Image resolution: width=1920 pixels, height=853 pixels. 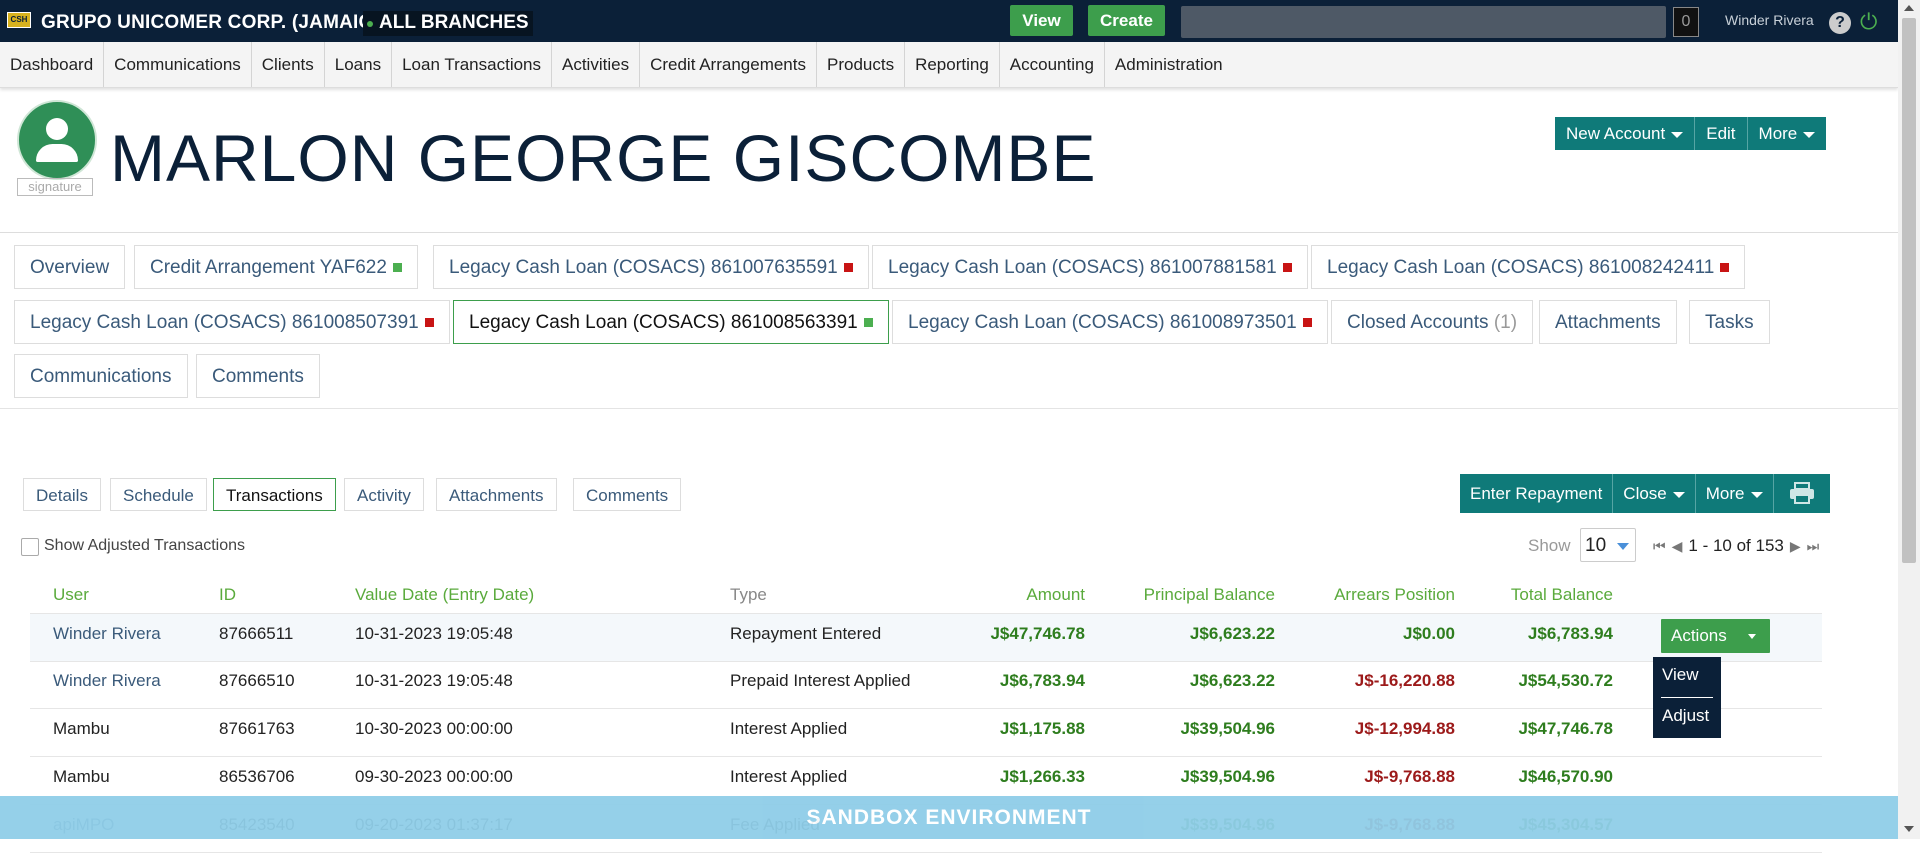 What do you see at coordinates (1840, 23) in the screenshot?
I see `help-icon: ?` at bounding box center [1840, 23].